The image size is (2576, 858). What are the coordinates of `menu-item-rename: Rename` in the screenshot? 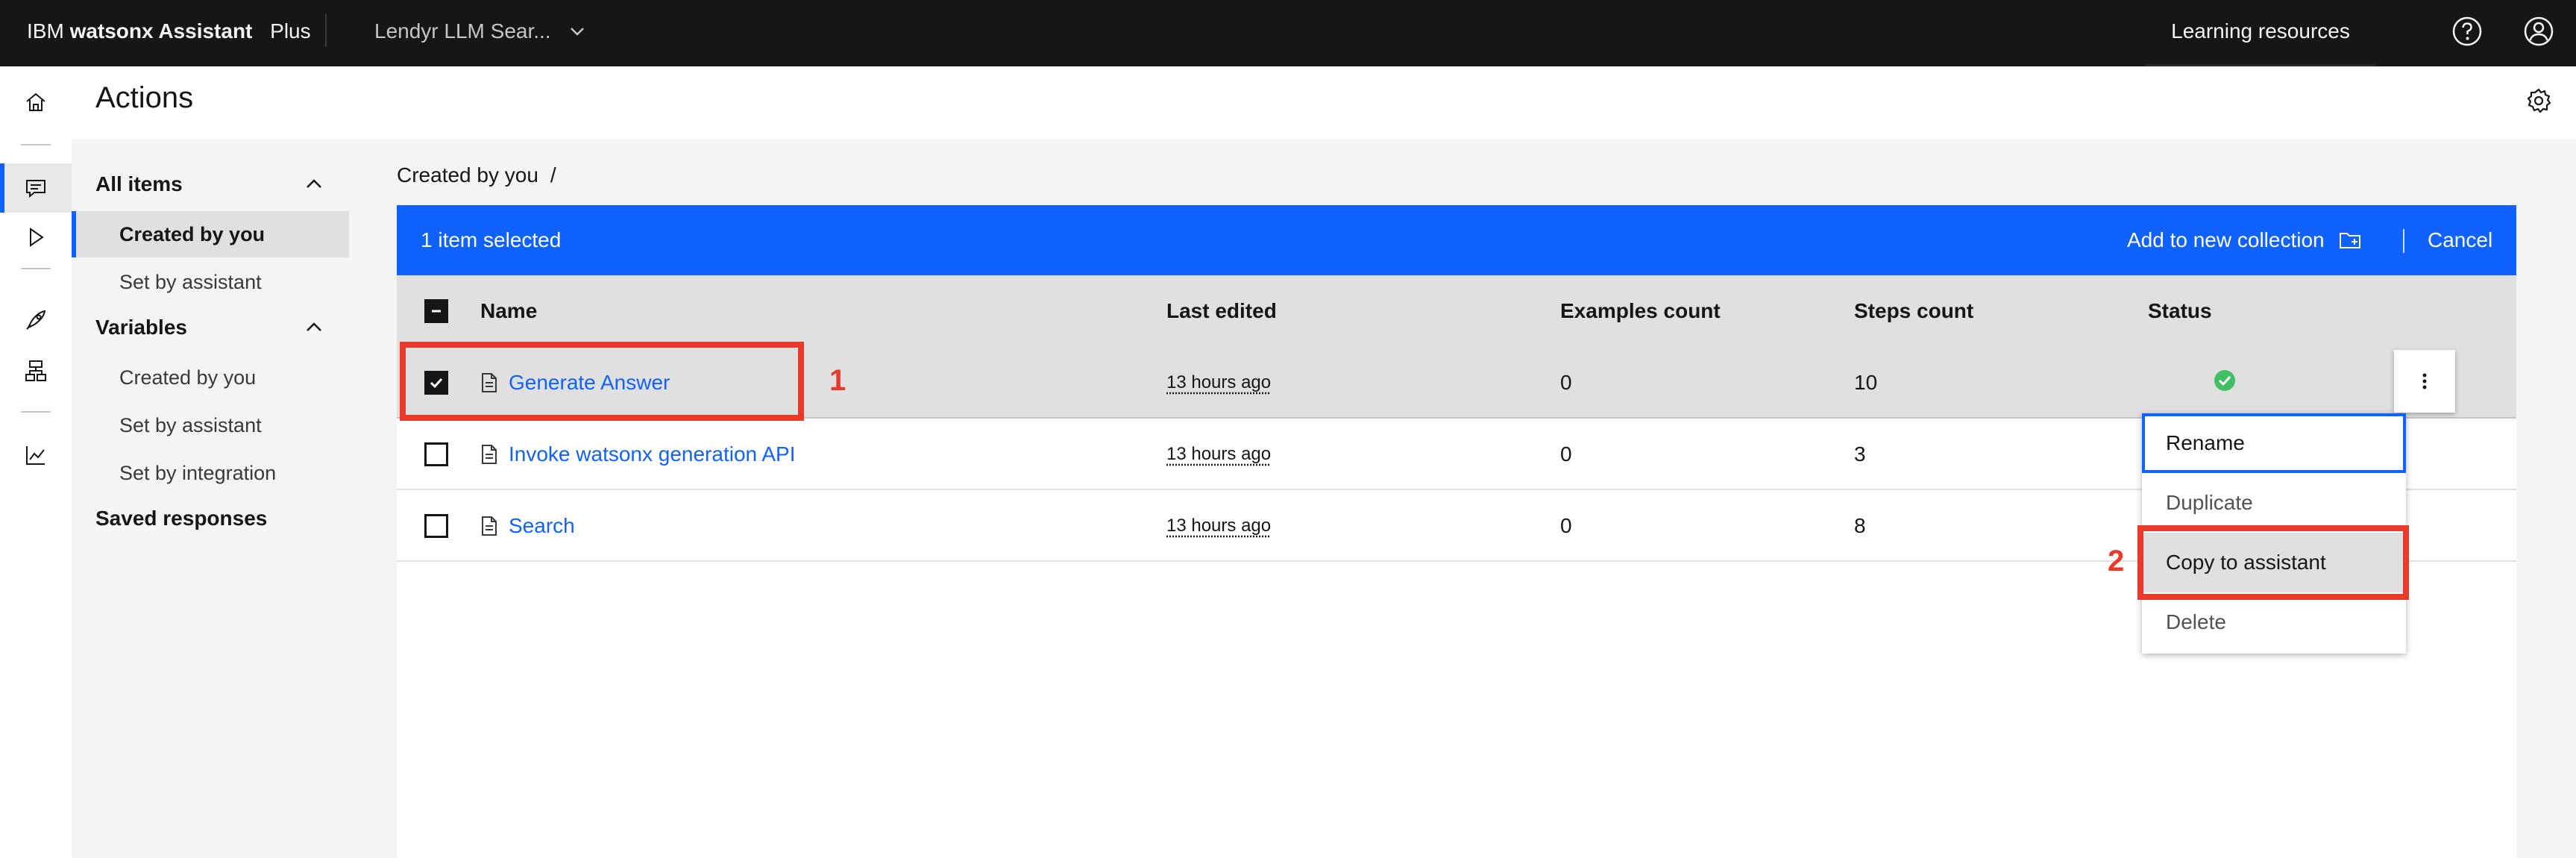 It's located at (2274, 443).